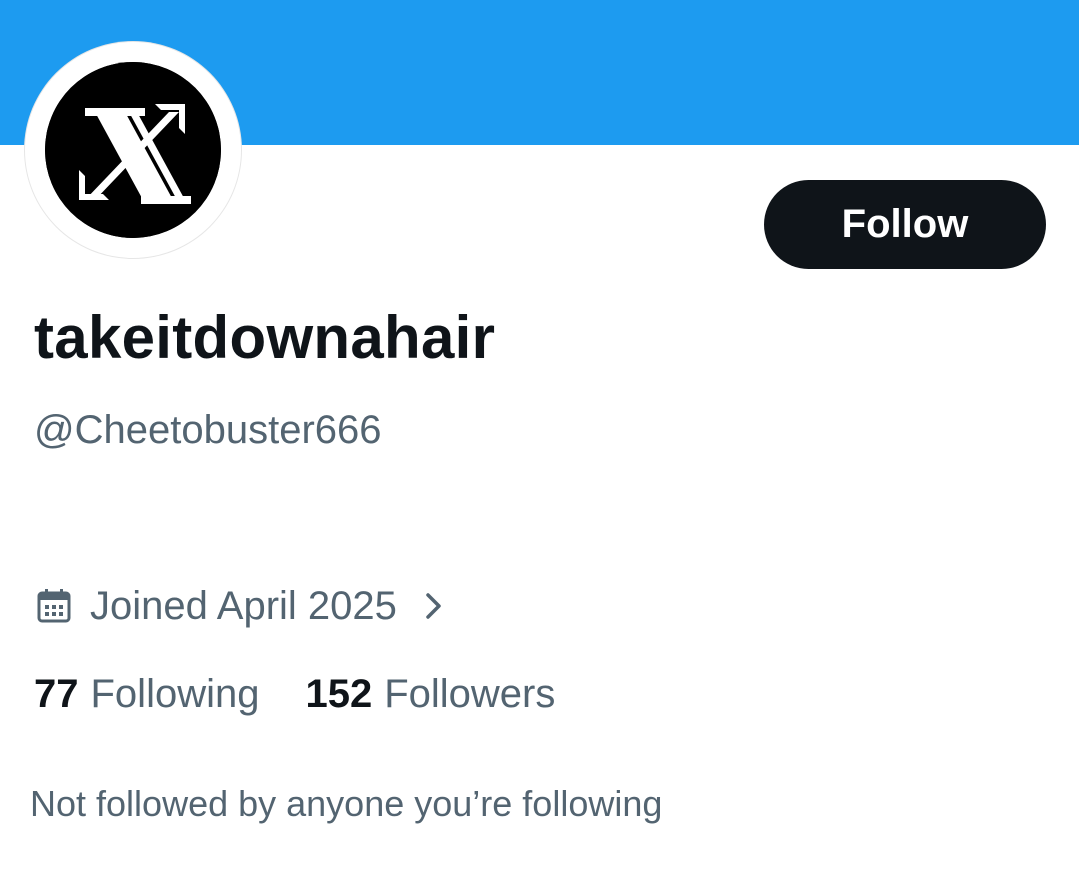 The width and height of the screenshot is (1079, 887). I want to click on follow-stats: 77 Following 152 Followers, so click(294, 694).